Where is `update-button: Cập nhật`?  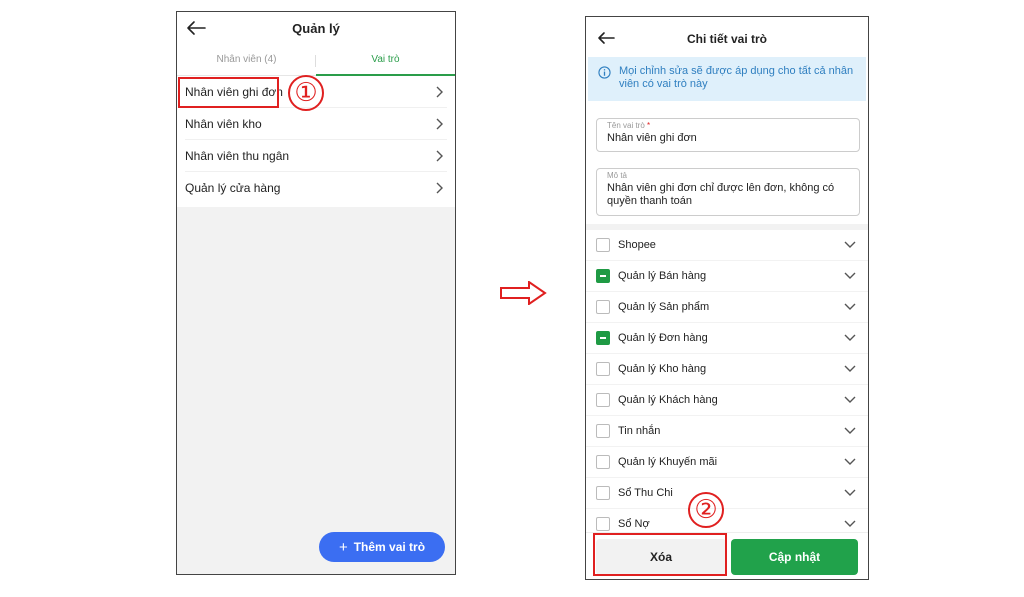
update-button: Cập nhật is located at coordinates (794, 557).